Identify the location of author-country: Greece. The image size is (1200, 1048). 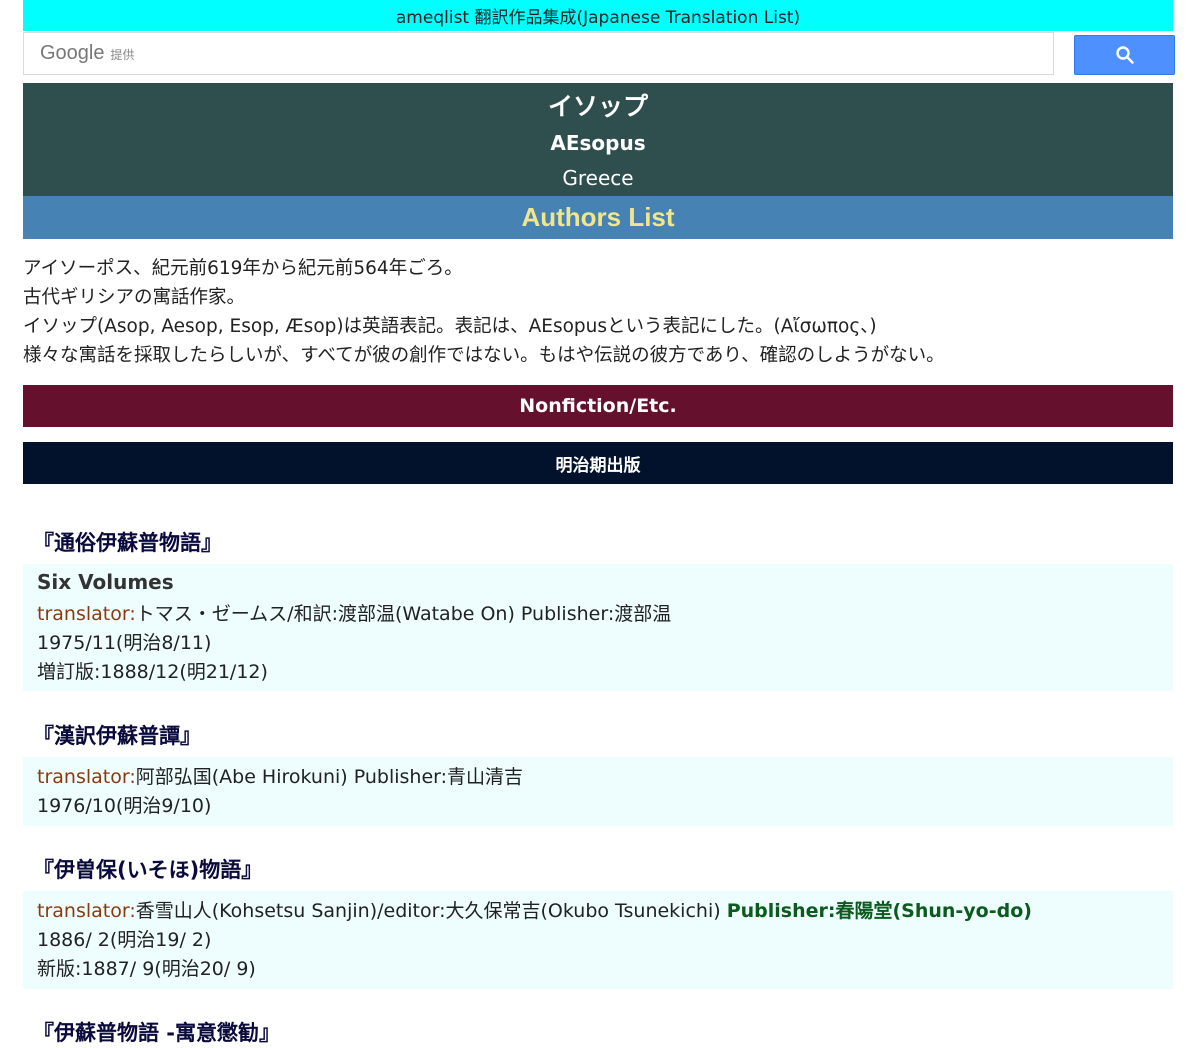
(598, 178).